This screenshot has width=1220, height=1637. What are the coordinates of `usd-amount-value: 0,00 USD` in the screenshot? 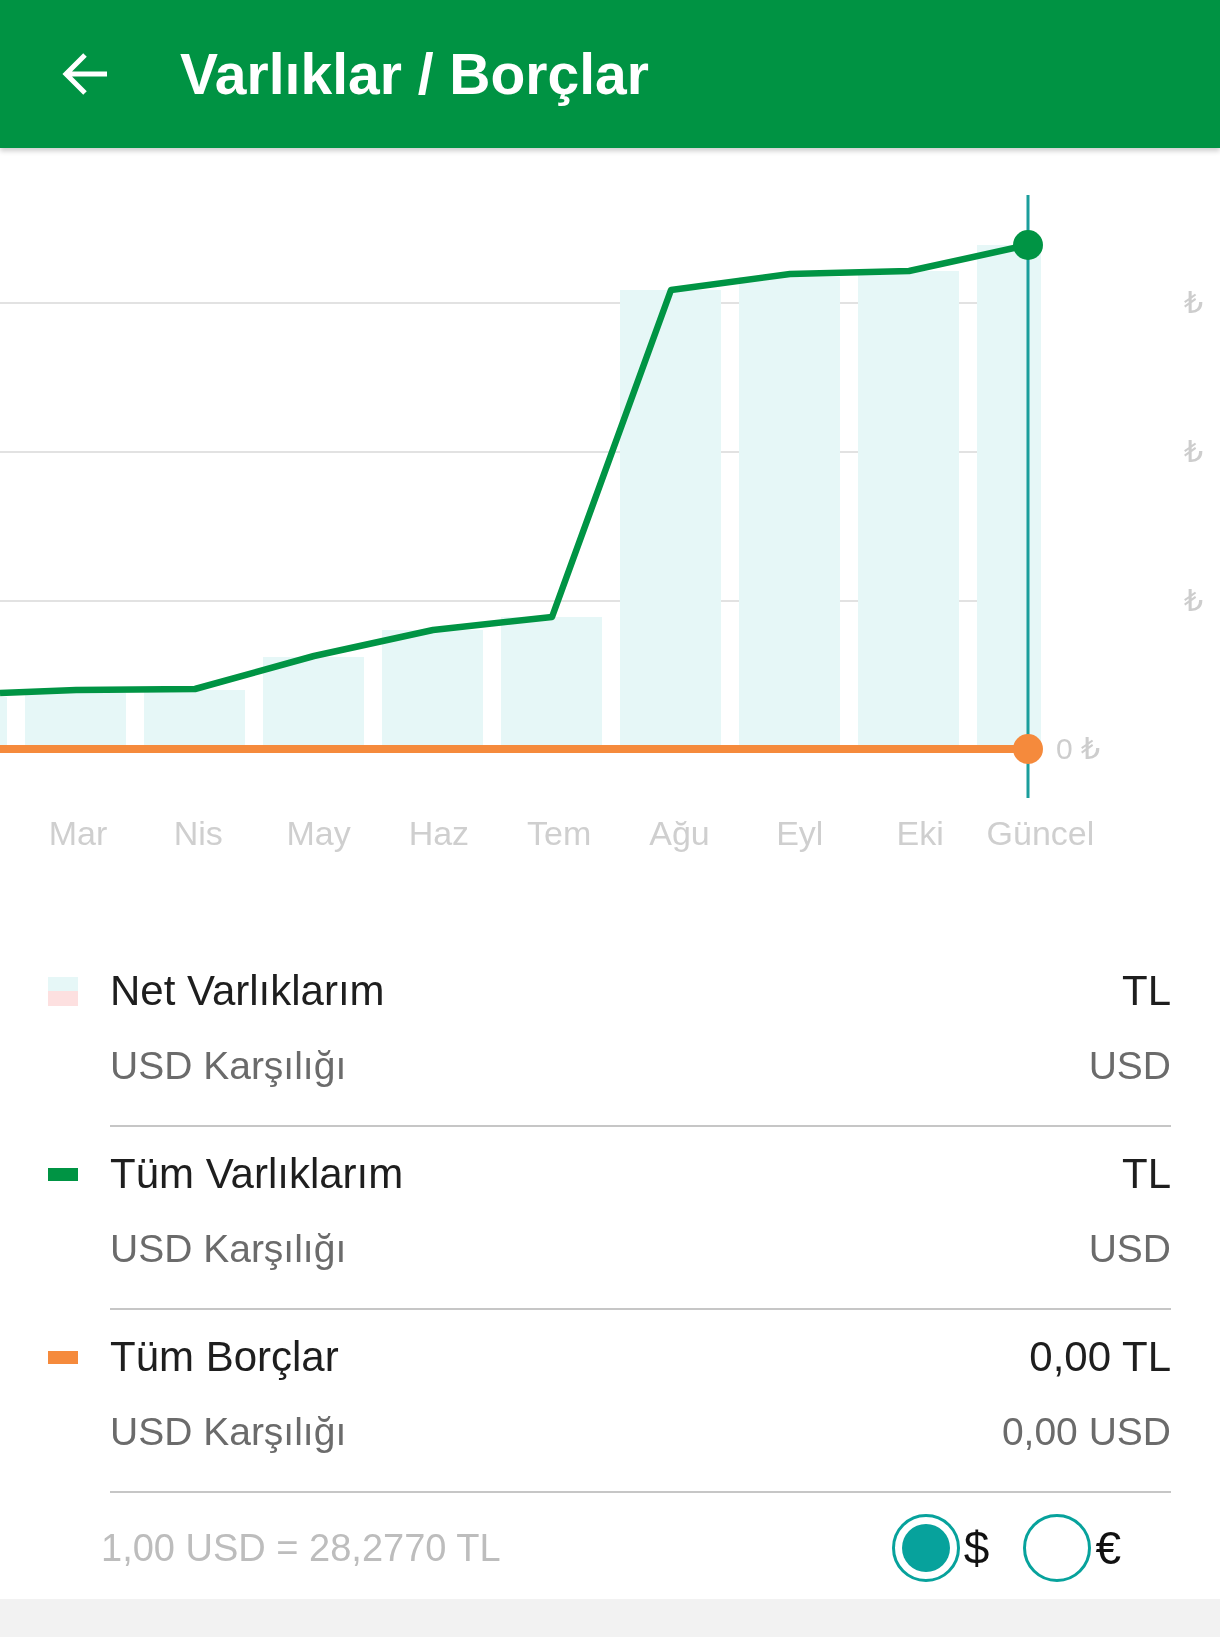 It's located at (1086, 1432).